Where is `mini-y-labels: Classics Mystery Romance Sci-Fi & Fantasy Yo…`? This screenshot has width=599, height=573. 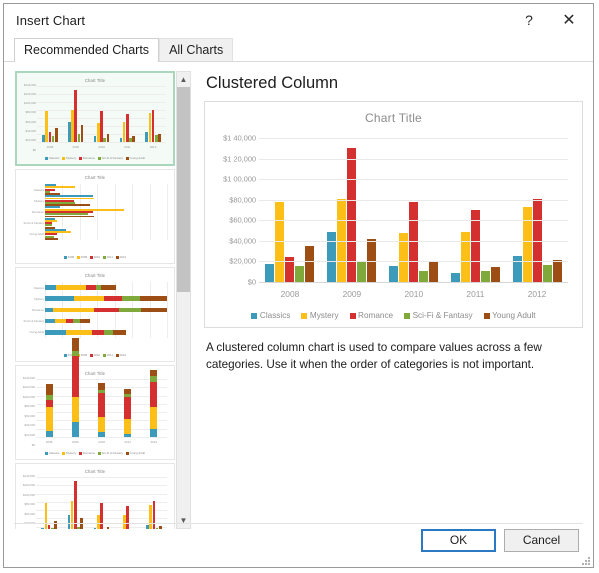
mini-y-labels: Classics Mystery Romance Sci-Fi & Fantasy Yo… is located at coordinates (33, 310).